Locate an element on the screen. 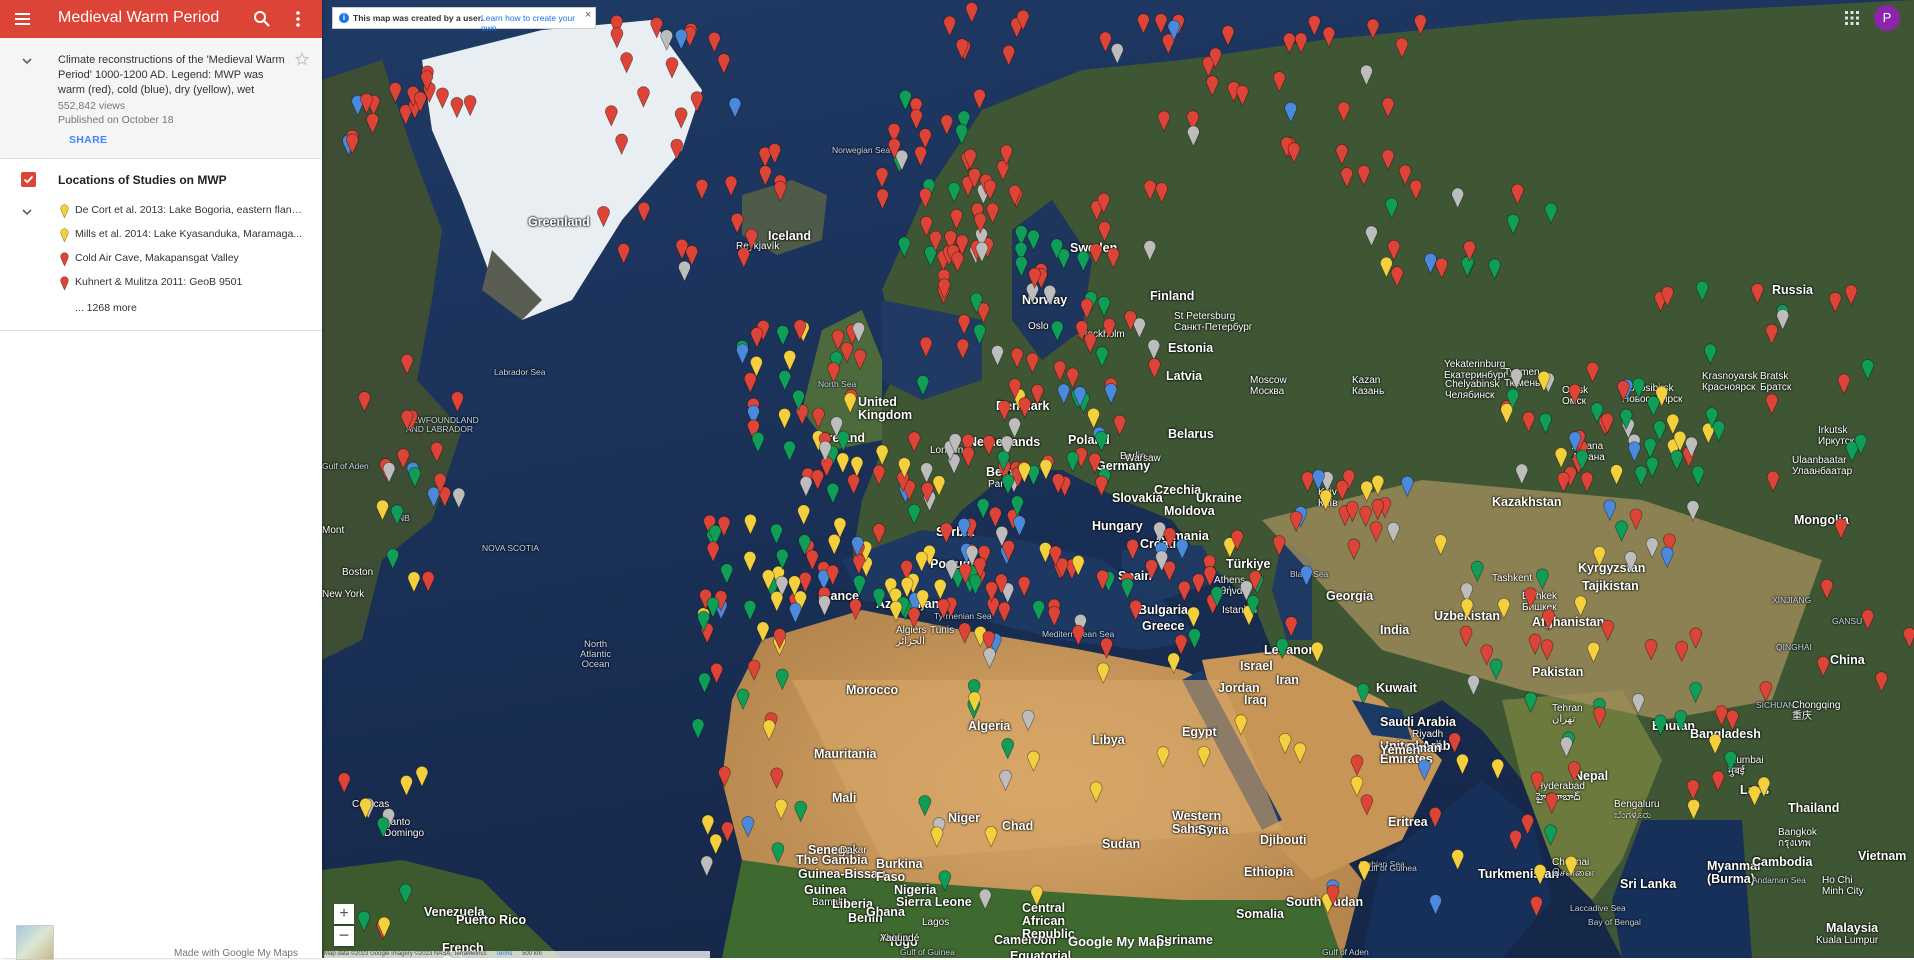  menu-icon is located at coordinates (23, 19).